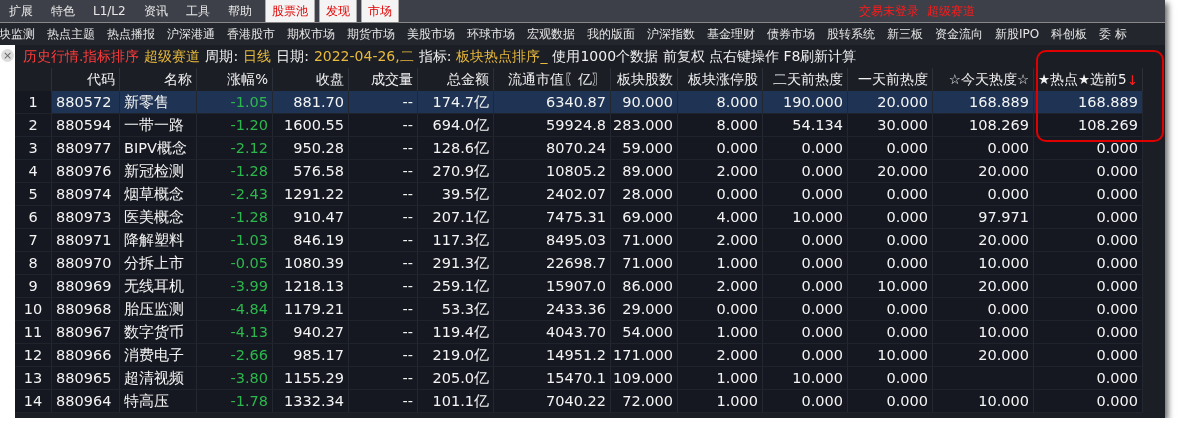 The width and height of the screenshot is (1185, 426). What do you see at coordinates (337, 11) in the screenshot?
I see `menu-tab: 发现` at bounding box center [337, 11].